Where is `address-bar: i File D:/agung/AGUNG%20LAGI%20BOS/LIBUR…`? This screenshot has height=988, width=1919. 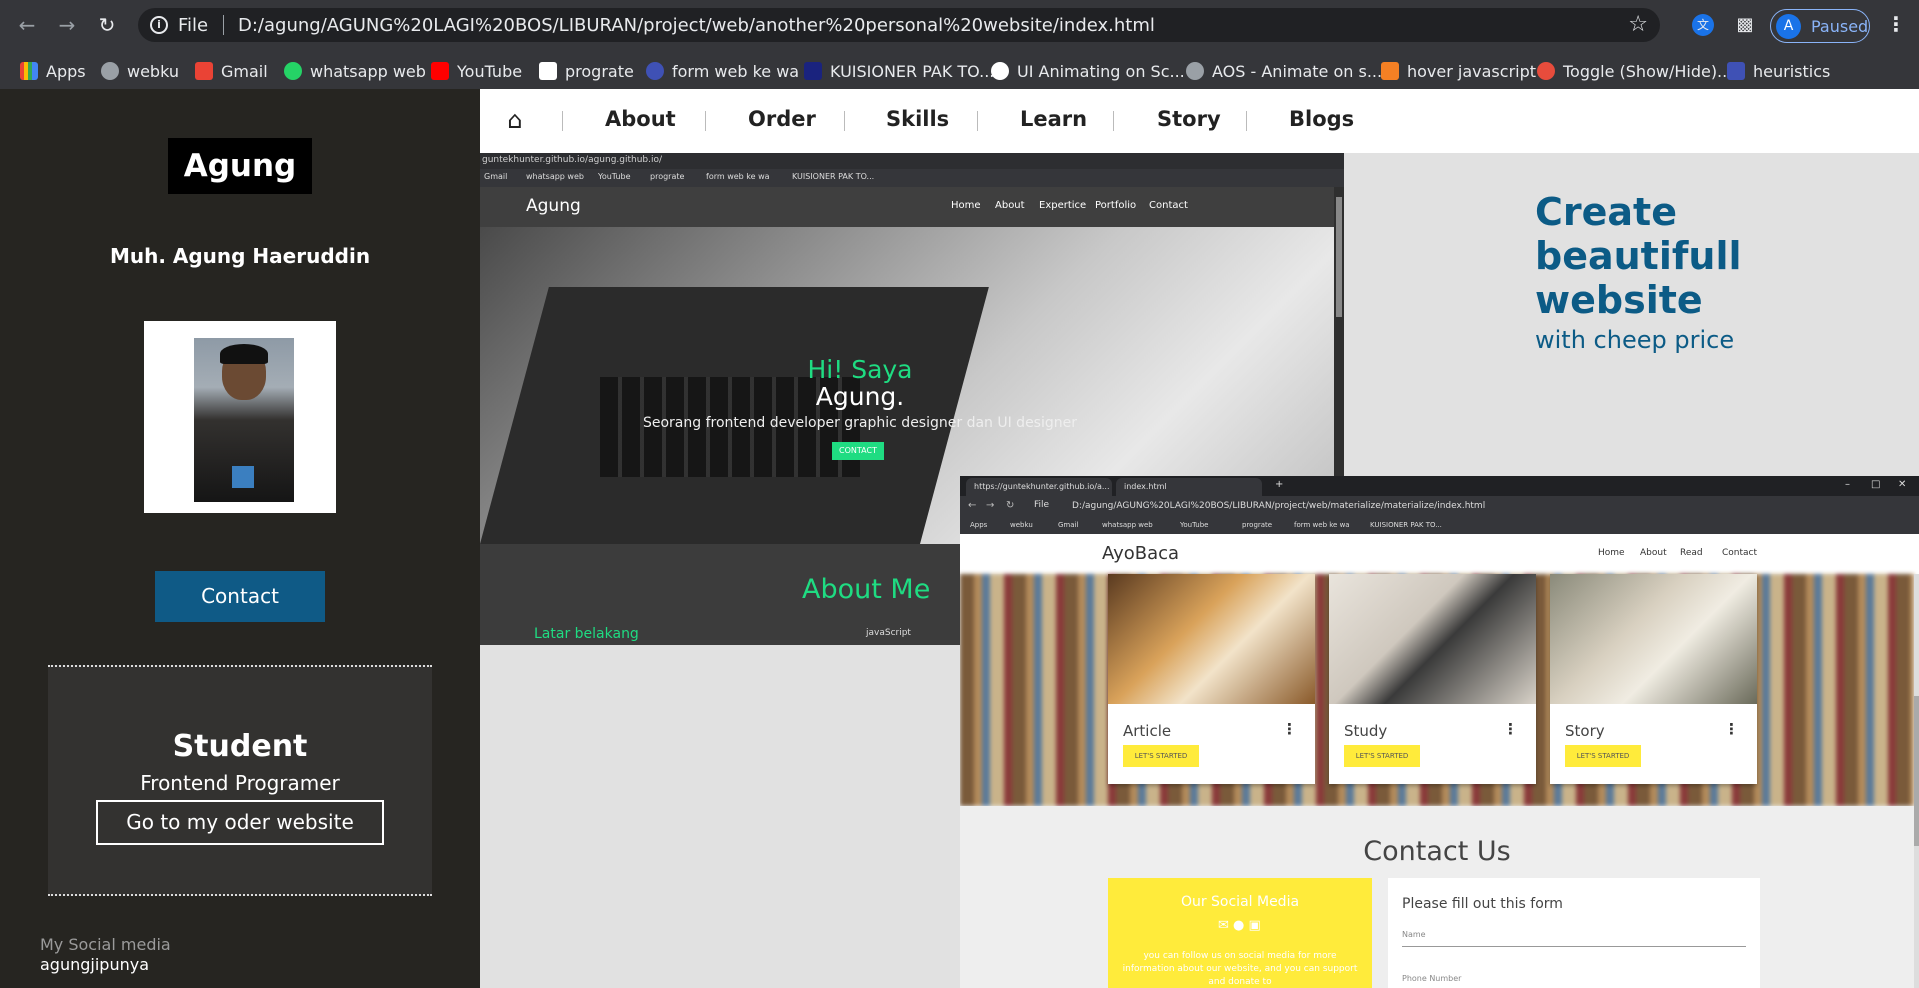 address-bar: i File D:/agung/AGUNG%20LAGI%20BOS/LIBUR… is located at coordinates (899, 25).